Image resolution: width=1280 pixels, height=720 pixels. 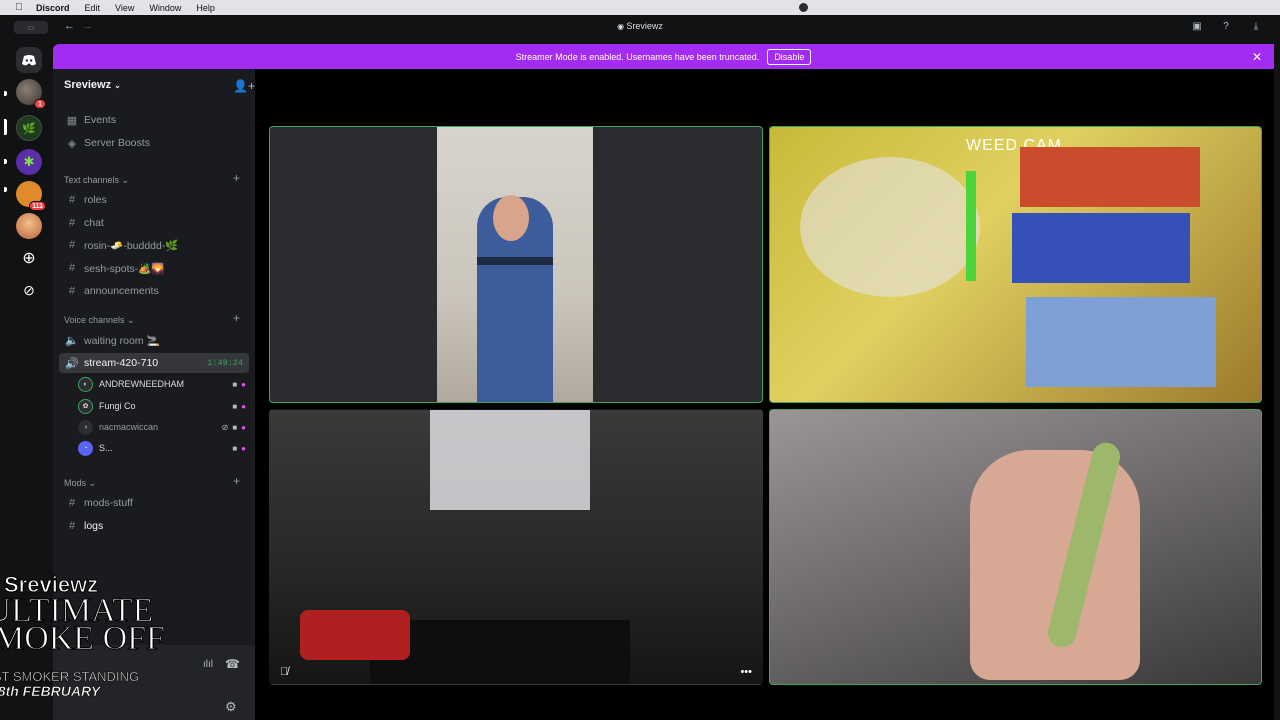 I want to click on settings-gear-icon: ⚙, so click(x=231, y=707).